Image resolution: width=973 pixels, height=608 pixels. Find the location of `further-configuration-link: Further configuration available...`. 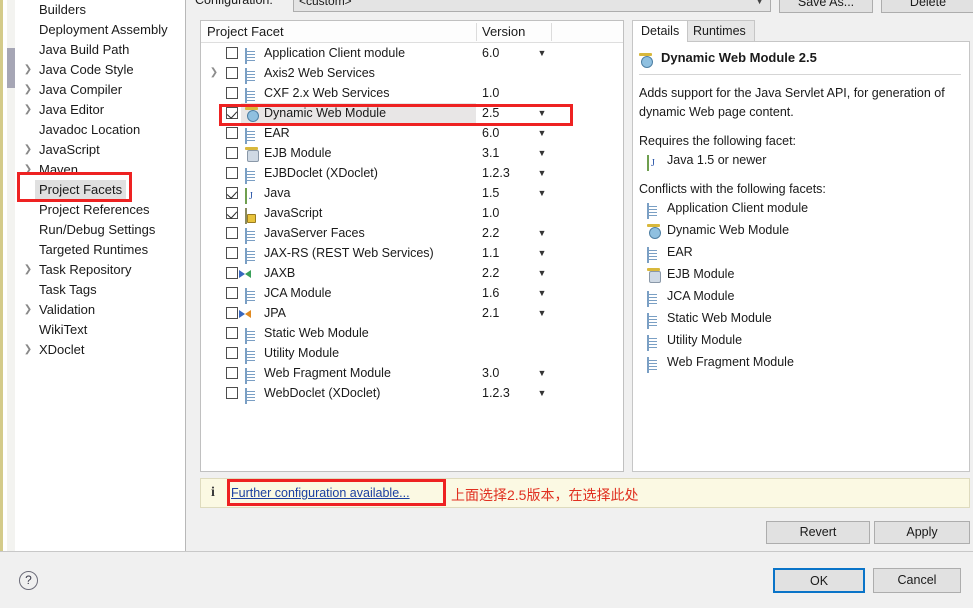

further-configuration-link: Further configuration available... is located at coordinates (320, 493).